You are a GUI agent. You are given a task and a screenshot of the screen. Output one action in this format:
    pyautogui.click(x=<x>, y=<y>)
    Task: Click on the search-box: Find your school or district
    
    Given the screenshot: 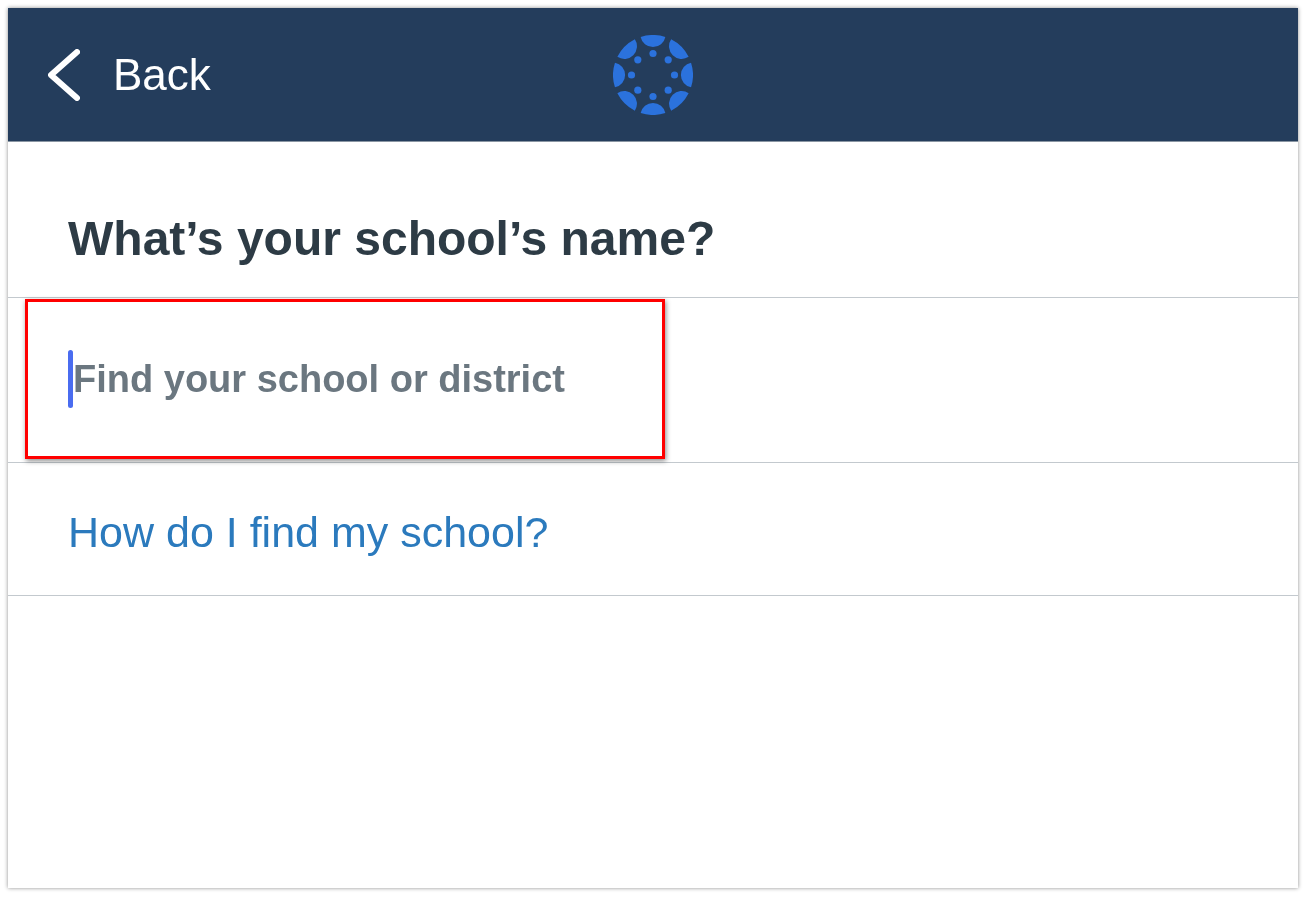 What is the action you would take?
    pyautogui.click(x=345, y=379)
    